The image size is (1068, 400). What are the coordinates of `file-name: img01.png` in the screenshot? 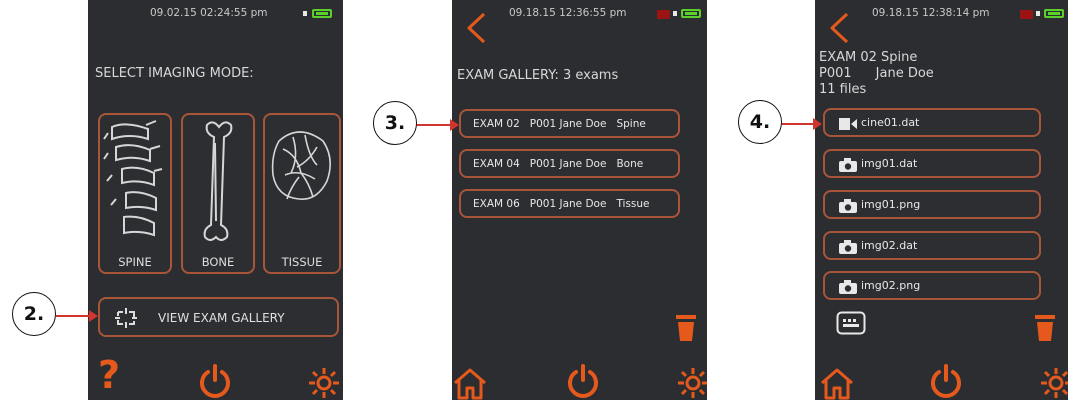 It's located at (891, 204).